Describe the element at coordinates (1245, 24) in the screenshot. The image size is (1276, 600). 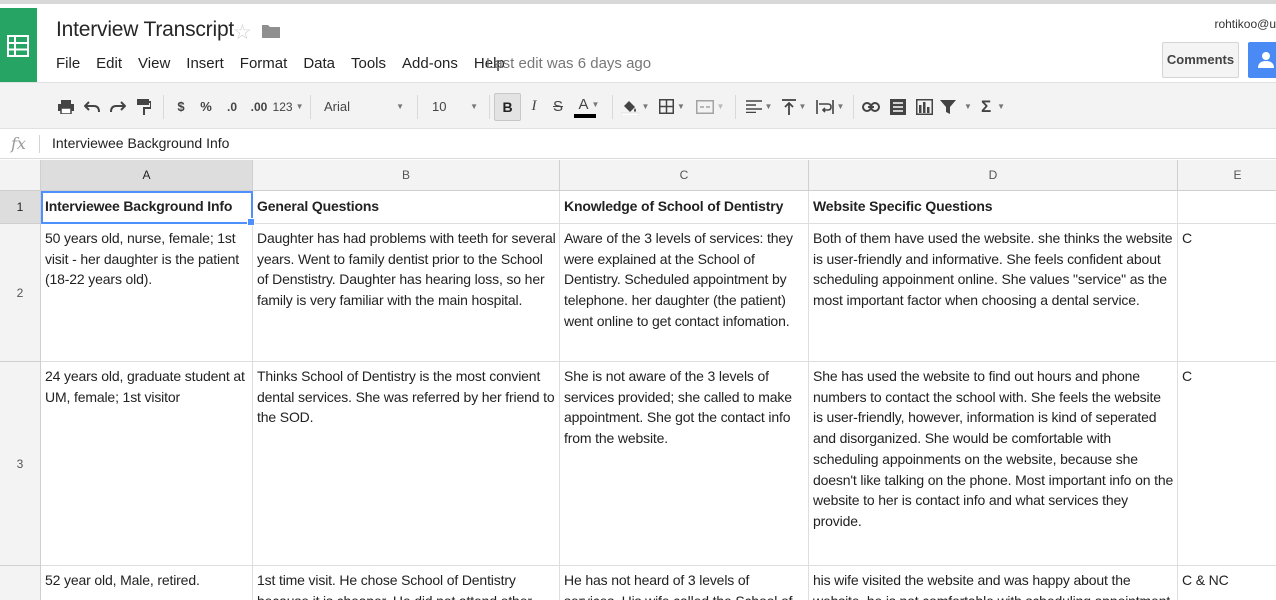
I see `user-email: rohtikoo@u` at that location.